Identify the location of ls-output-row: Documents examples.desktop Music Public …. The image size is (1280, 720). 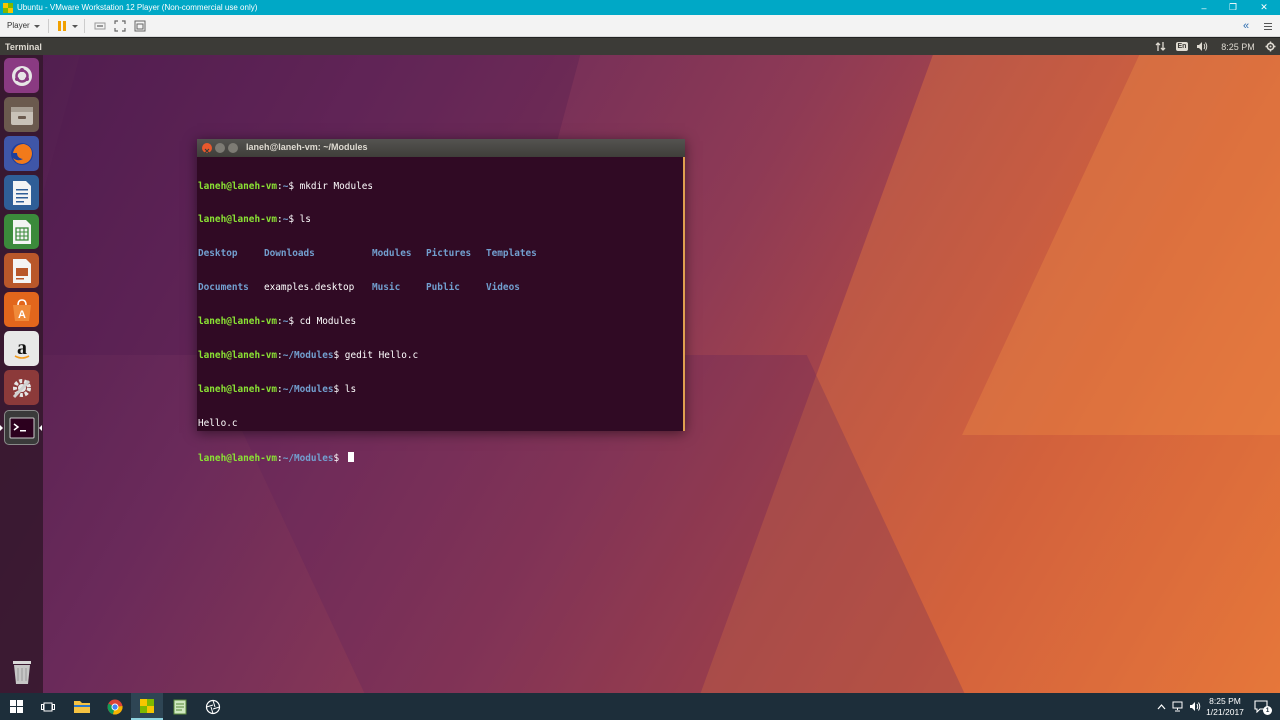
(440, 287).